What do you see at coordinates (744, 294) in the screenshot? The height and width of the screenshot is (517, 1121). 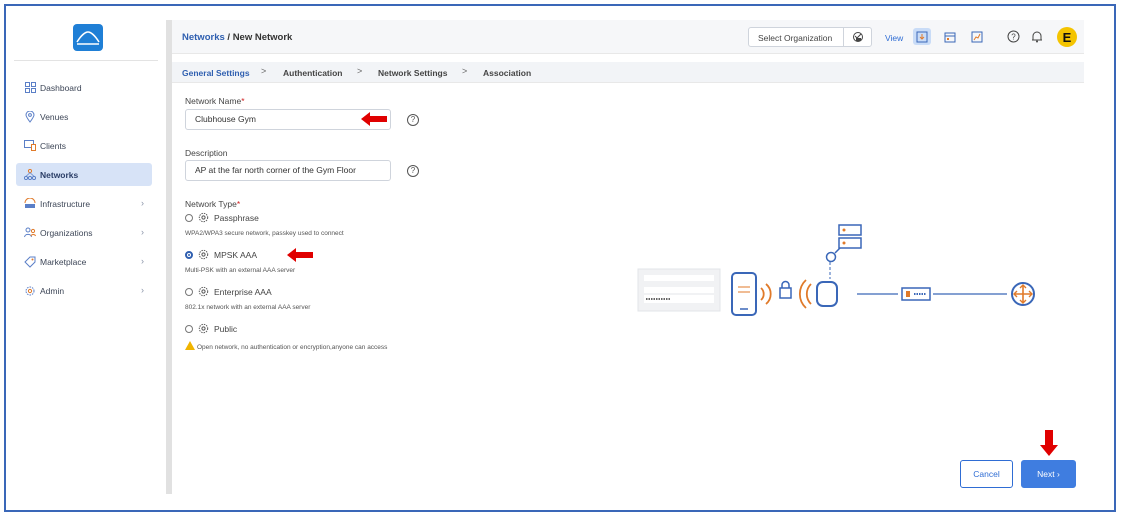 I see `phone-icon` at bounding box center [744, 294].